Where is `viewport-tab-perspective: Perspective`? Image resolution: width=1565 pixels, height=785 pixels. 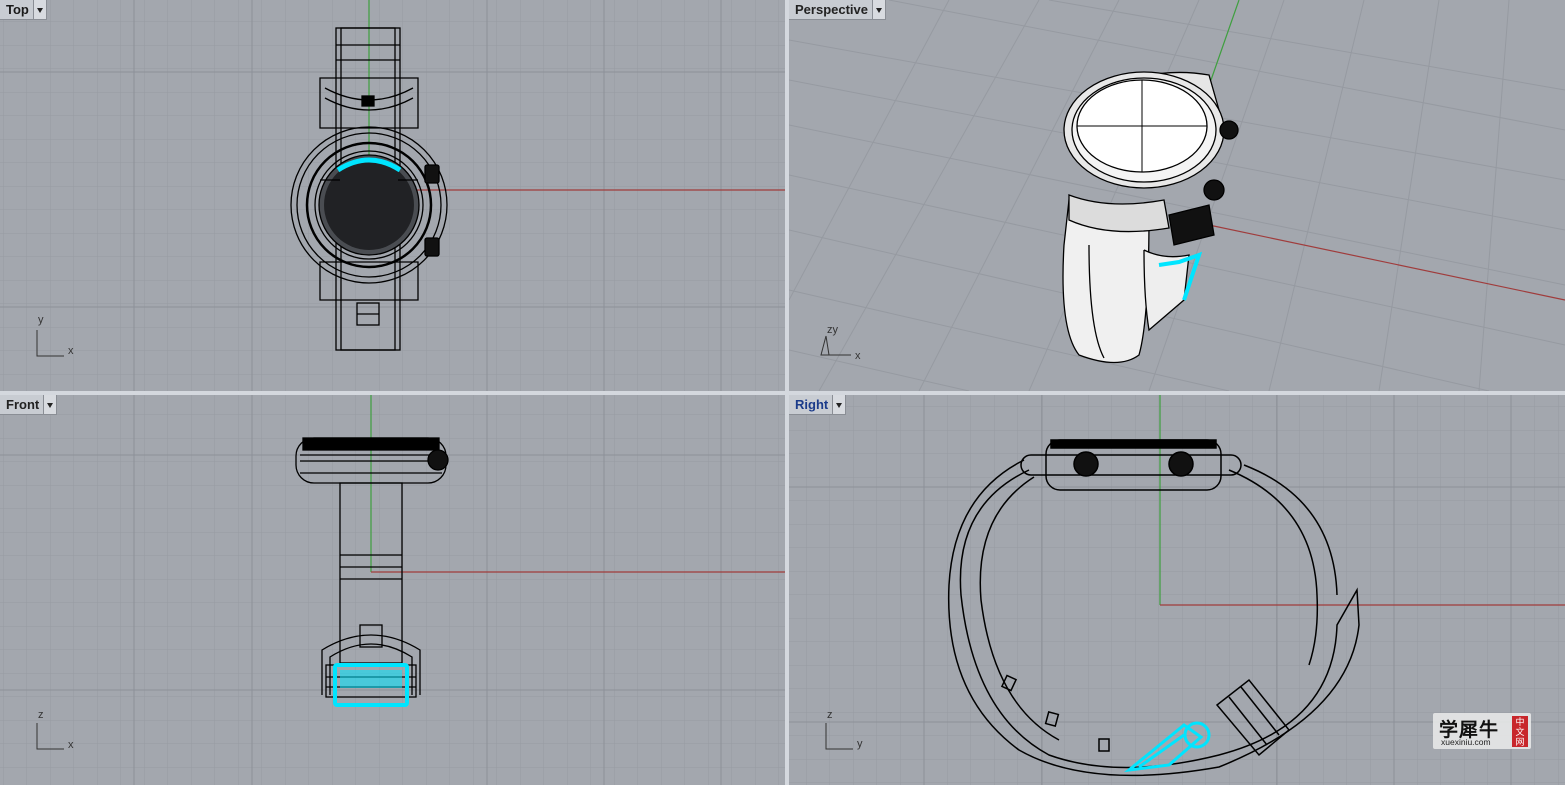
viewport-tab-perspective: Perspective is located at coordinates (837, 10).